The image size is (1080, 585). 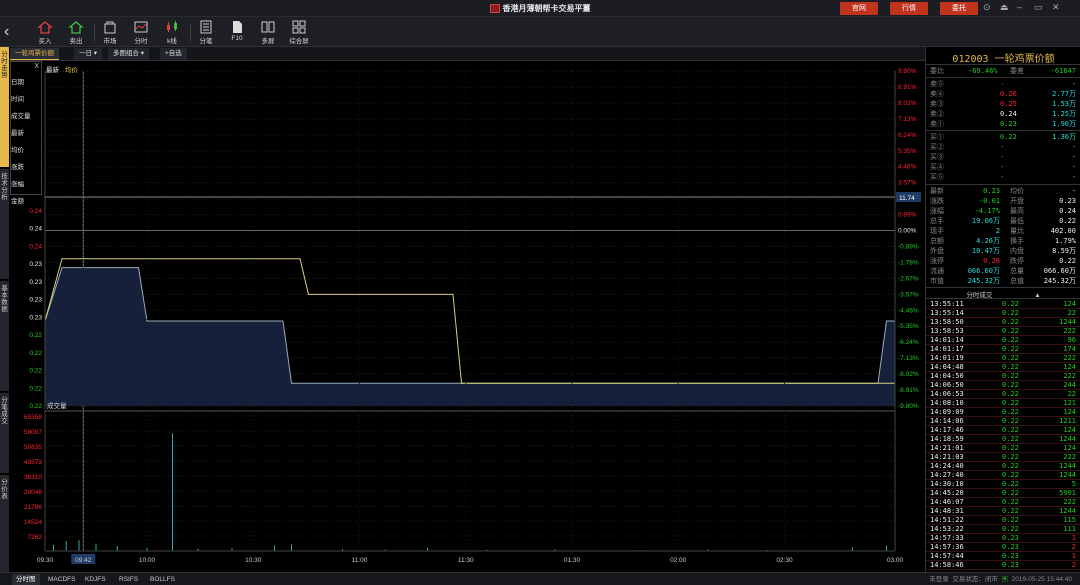 I want to click on eject-icon: ⏏, so click(x=1004, y=7).